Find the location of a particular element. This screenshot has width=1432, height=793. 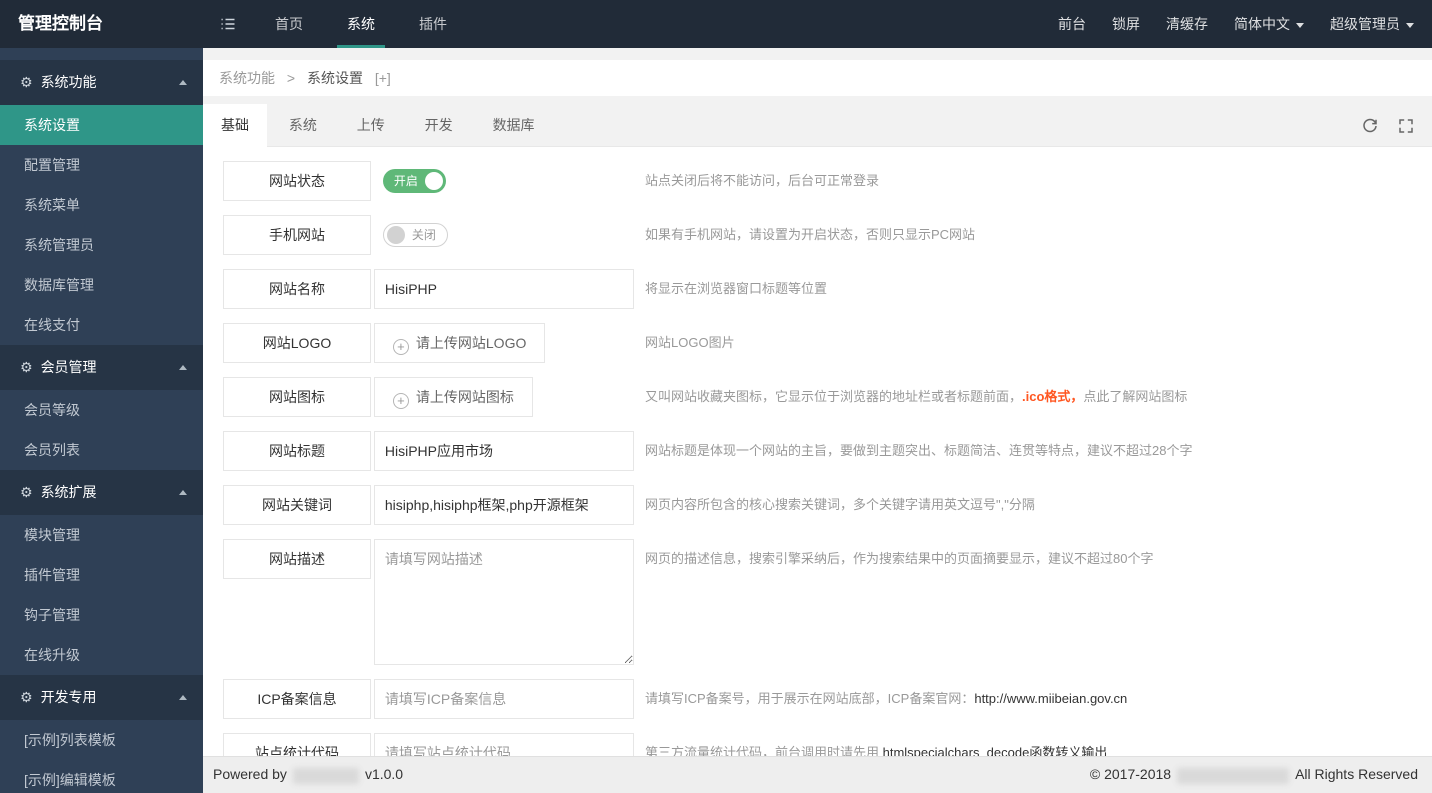

sidebar-section-title: 系统扩展 is located at coordinates (68, 492).